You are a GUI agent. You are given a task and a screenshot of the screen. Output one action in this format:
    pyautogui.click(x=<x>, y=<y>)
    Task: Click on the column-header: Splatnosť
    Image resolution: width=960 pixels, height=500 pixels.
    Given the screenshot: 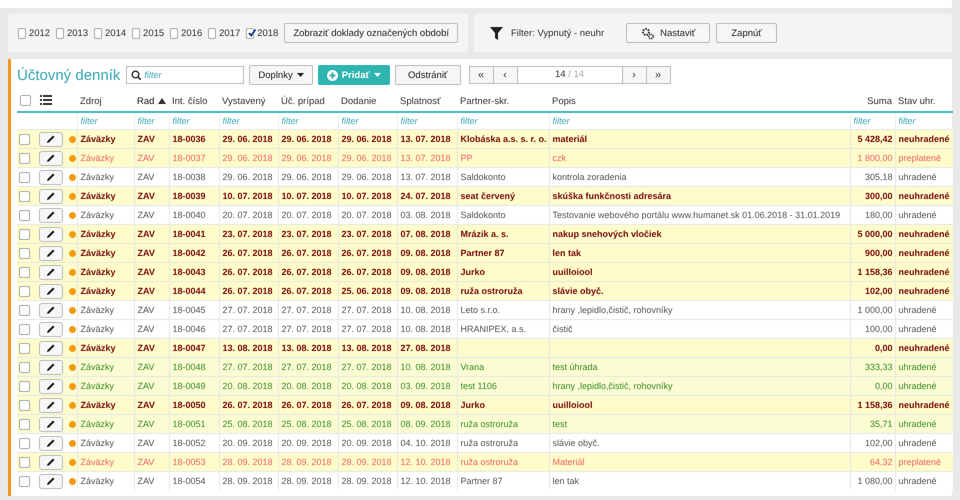 What is the action you would take?
    pyautogui.click(x=420, y=101)
    